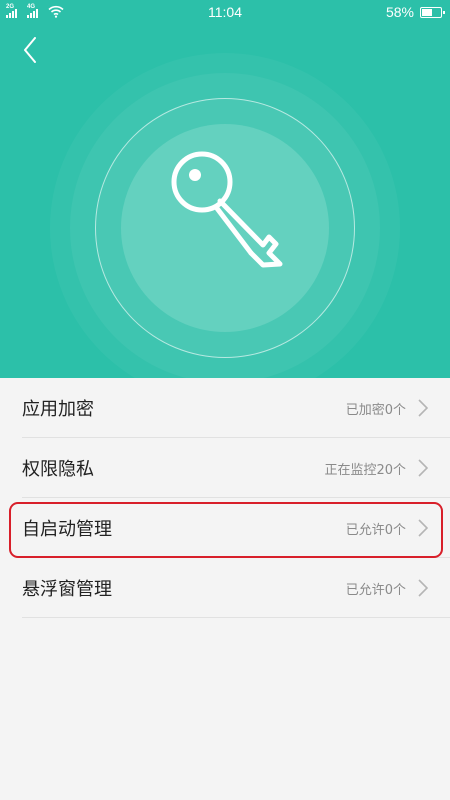  I want to click on status-right: 58%, so click(415, 12).